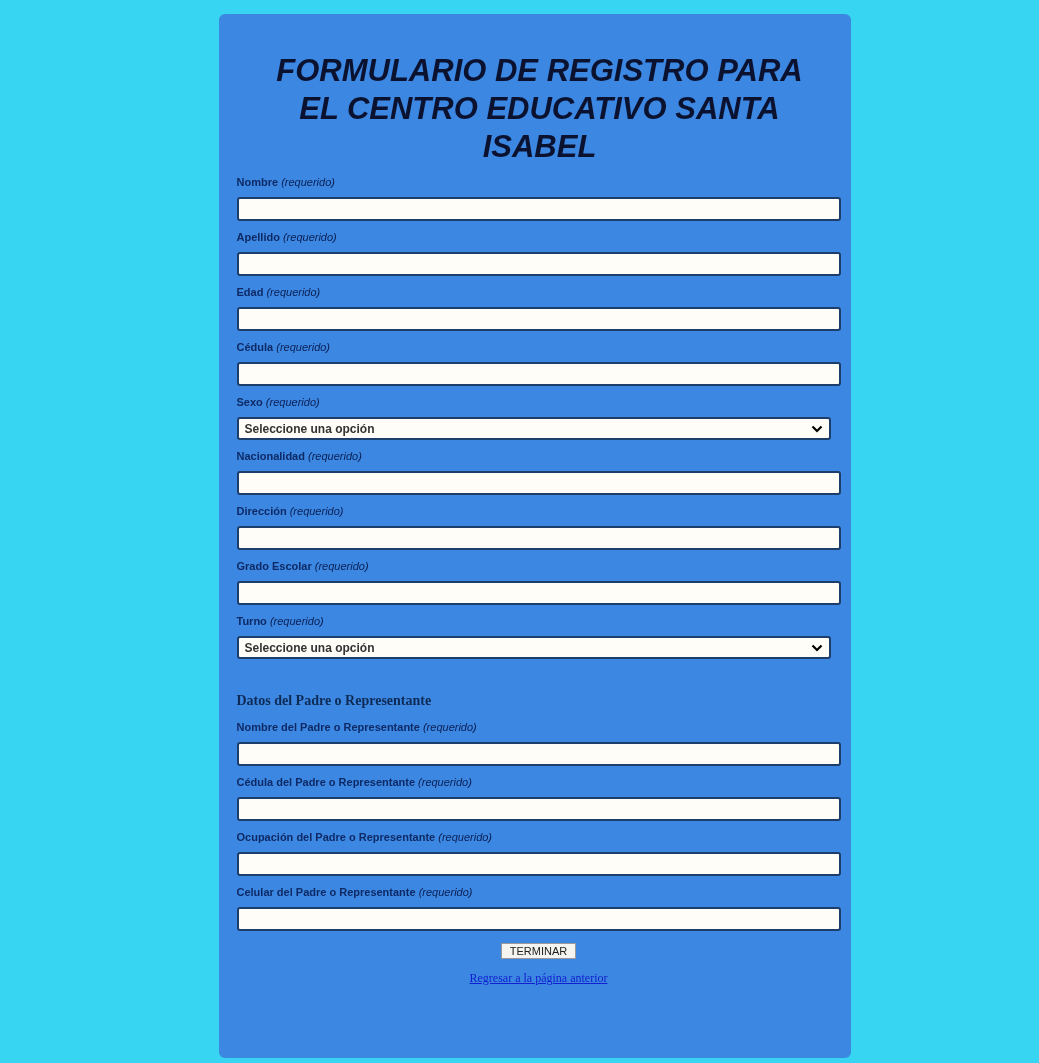  Describe the element at coordinates (278, 402) in the screenshot. I see `field-label: Sexo (requerido)` at that location.